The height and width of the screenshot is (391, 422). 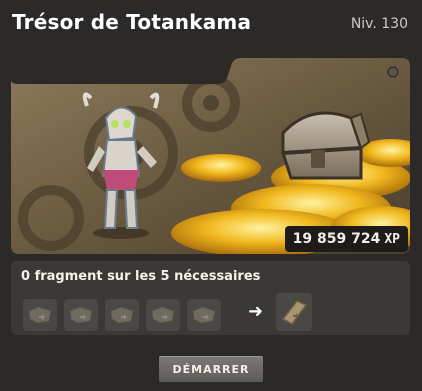 What do you see at coordinates (141, 276) in the screenshot?
I see `fragments-summary: 0 fragment sur les 5 nécessaires` at bounding box center [141, 276].